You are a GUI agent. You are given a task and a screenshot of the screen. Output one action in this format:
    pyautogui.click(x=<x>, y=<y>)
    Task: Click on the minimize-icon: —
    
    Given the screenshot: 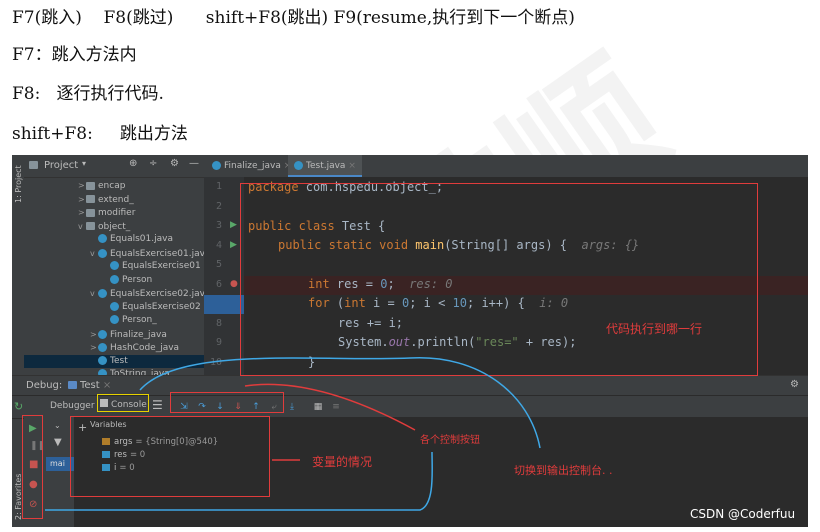 What is the action you would take?
    pyautogui.click(x=194, y=163)
    